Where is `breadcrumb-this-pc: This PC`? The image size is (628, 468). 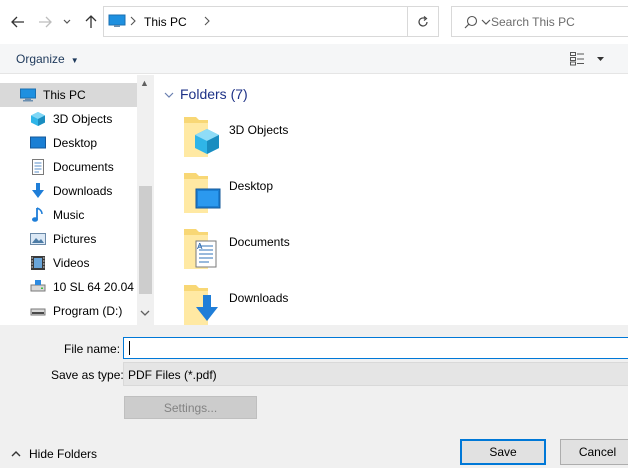 breadcrumb-this-pc: This PC is located at coordinates (165, 22).